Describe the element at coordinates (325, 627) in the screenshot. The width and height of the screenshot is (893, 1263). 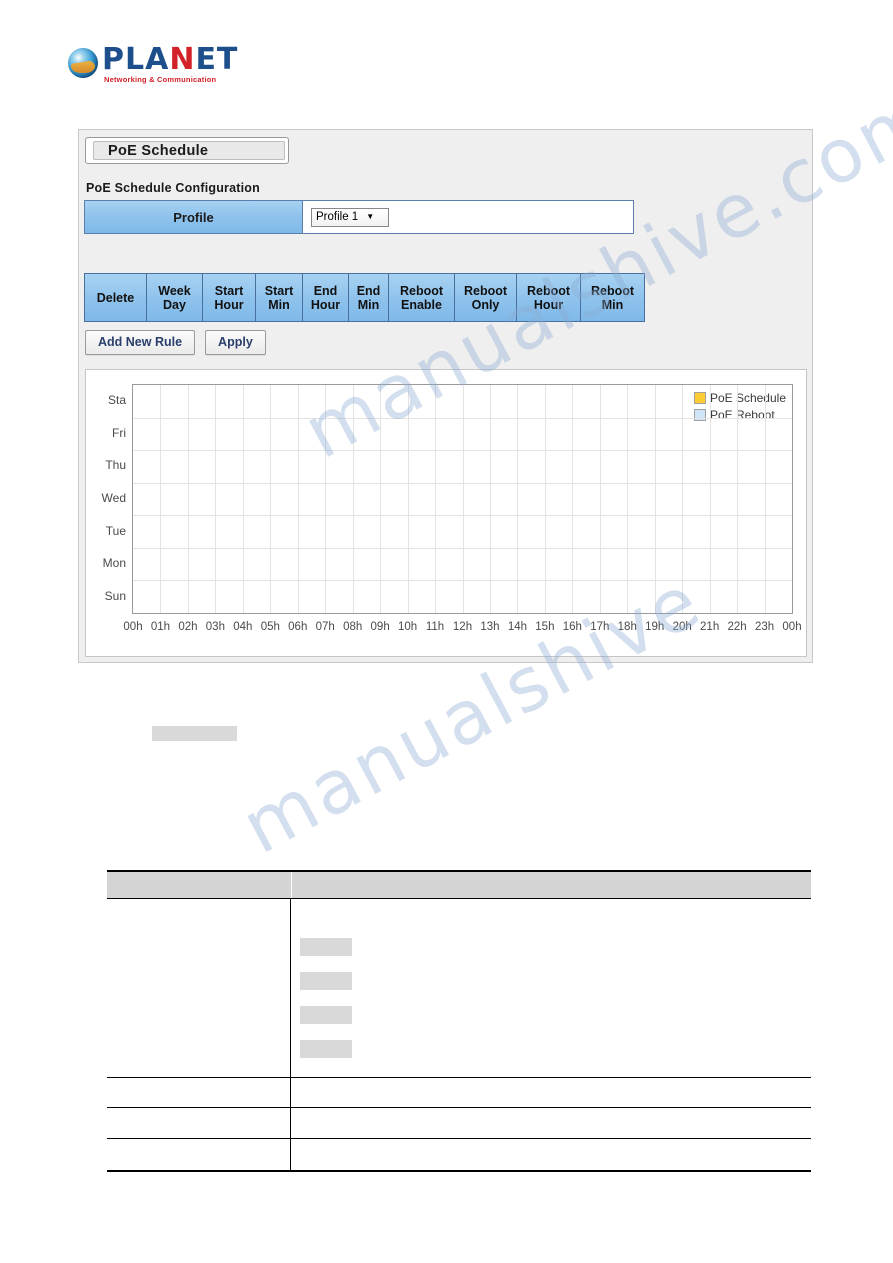
I see `chart-x-tick-label: 07h` at that location.